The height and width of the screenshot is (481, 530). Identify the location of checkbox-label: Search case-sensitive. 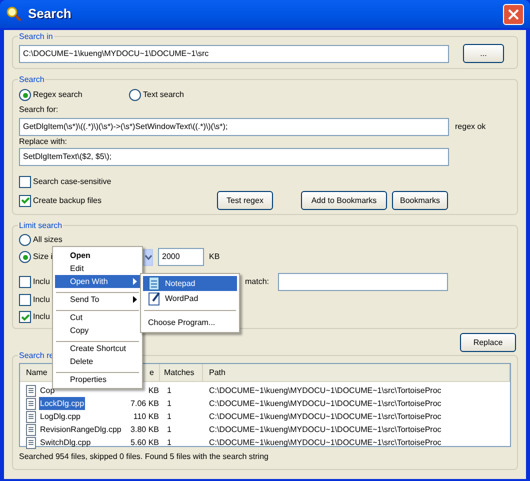
(72, 182).